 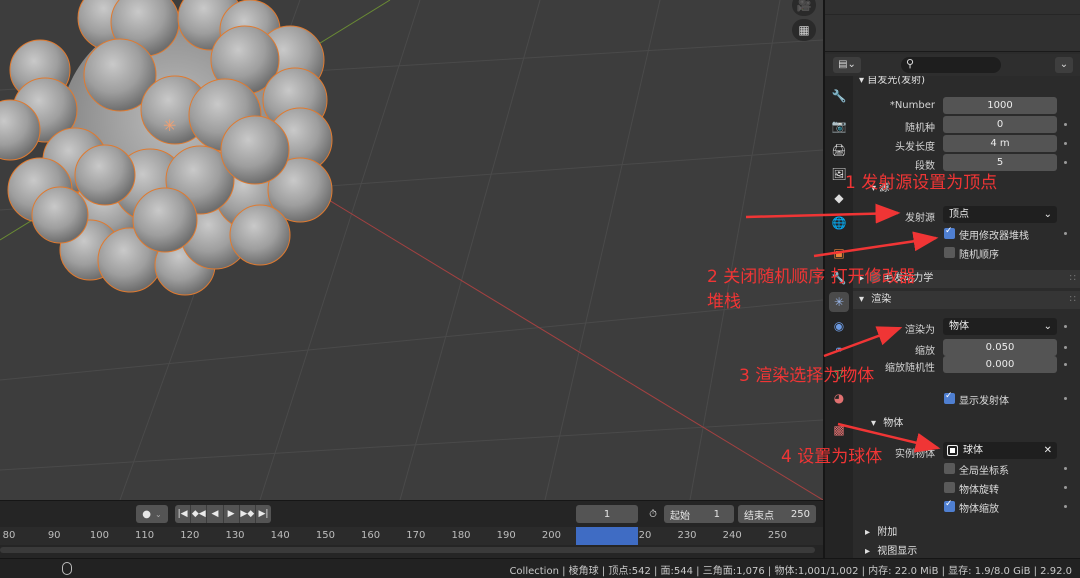 I want to click on viewport-display-section-label: 视图显示, so click(x=897, y=551).